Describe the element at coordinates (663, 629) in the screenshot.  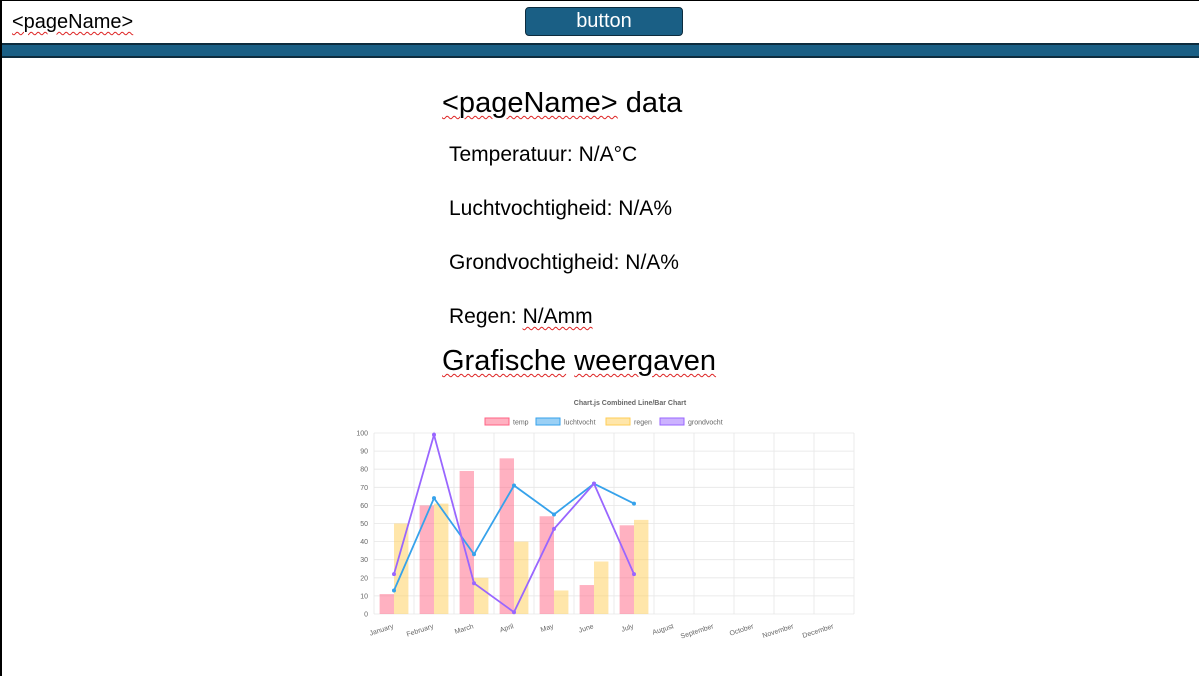
I see `x-tick-label: August` at that location.